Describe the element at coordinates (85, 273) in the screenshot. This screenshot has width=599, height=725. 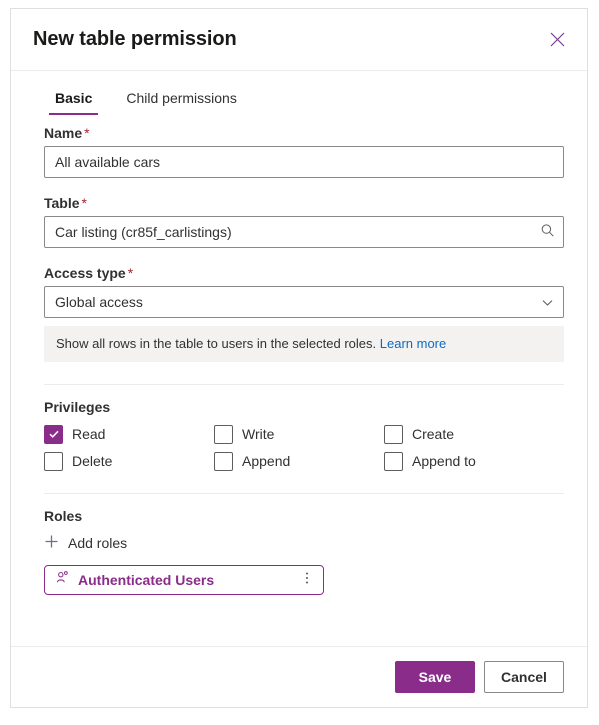
I see `access-type-label-text: Access type` at that location.